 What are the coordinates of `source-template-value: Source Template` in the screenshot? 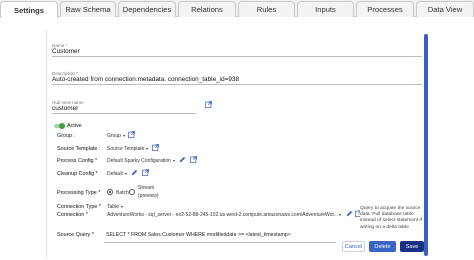 It's located at (126, 149).